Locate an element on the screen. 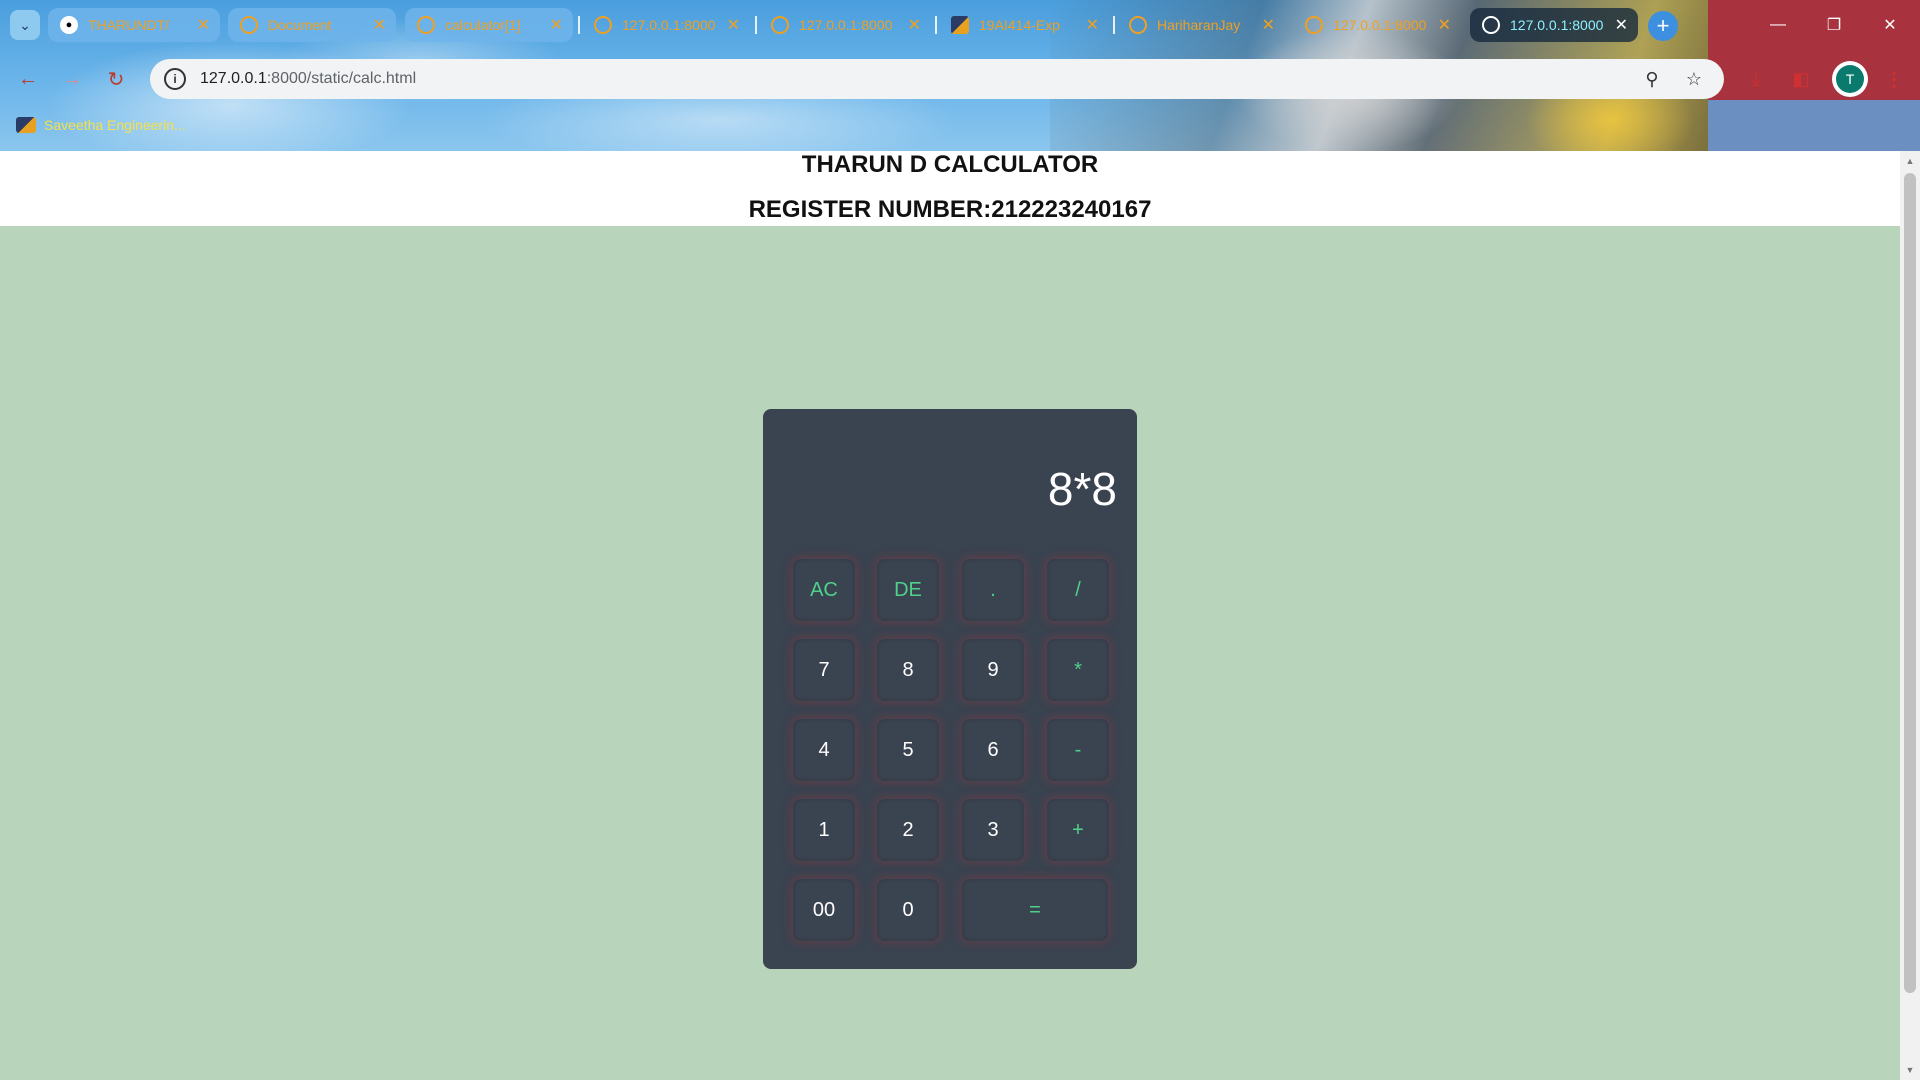 The height and width of the screenshot is (1080, 1920). tab-1: ● THARUNDT/ ✕ is located at coordinates (134, 25).